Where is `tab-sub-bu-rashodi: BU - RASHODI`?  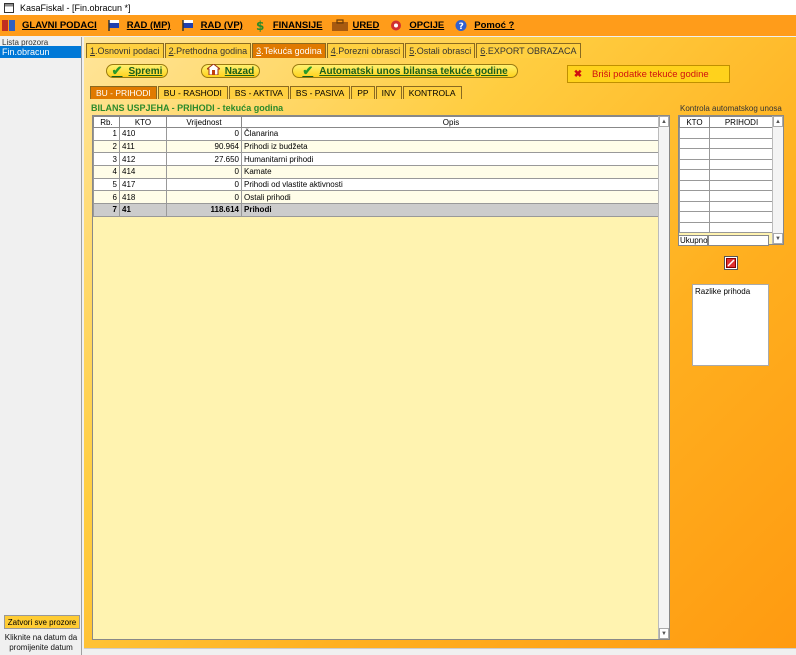
tab-sub-bu-rashodi: BU - RASHODI is located at coordinates (192, 92).